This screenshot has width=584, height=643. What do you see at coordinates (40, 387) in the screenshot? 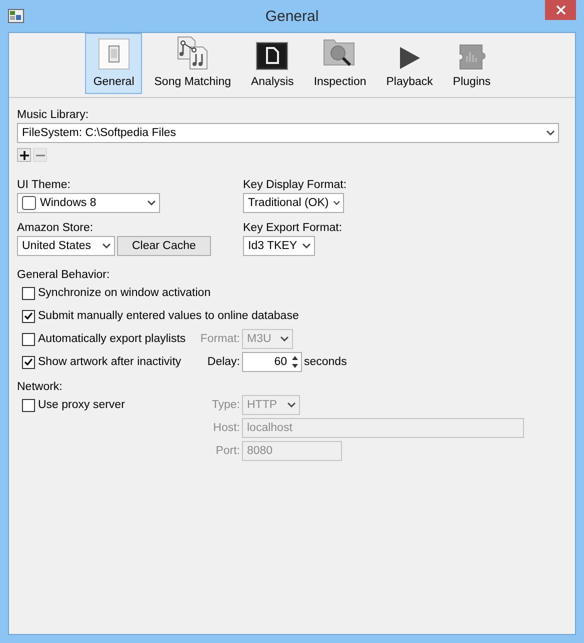
I see `section-label: Network:` at bounding box center [40, 387].